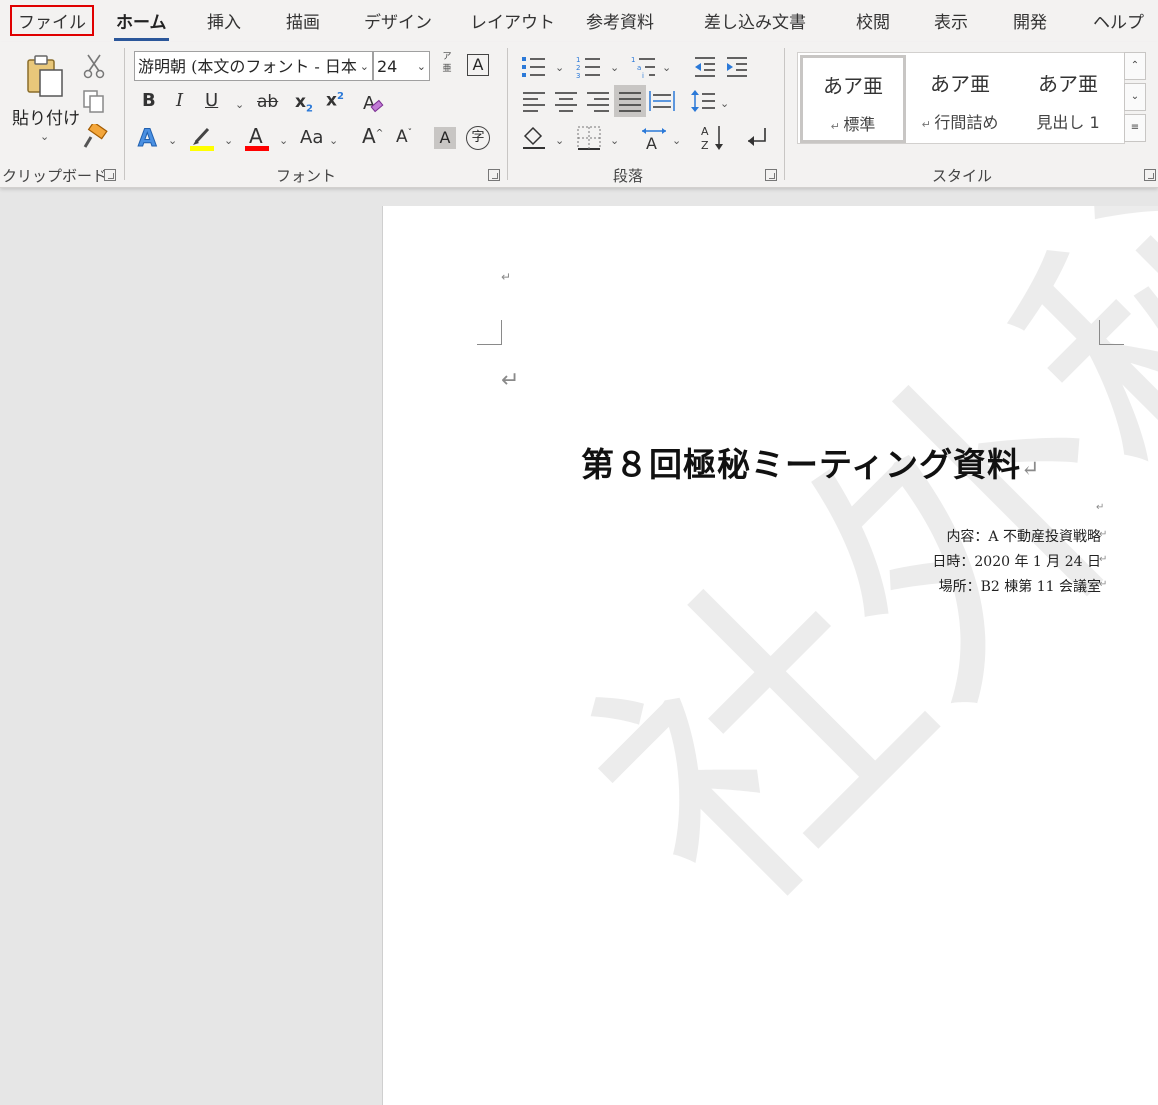 The width and height of the screenshot is (1158, 1105). I want to click on superscript-button: x2, so click(335, 101).